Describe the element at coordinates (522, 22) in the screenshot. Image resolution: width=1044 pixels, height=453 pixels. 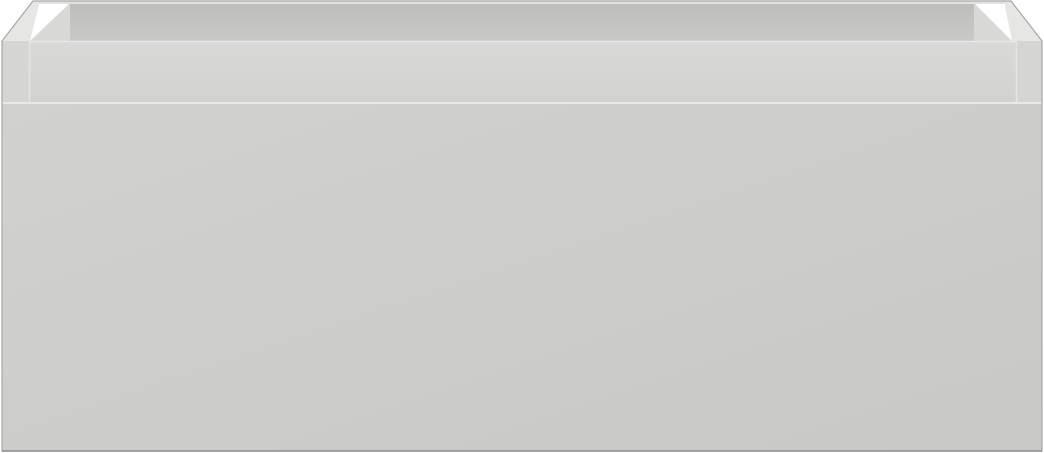
I see `drawer-interior` at that location.